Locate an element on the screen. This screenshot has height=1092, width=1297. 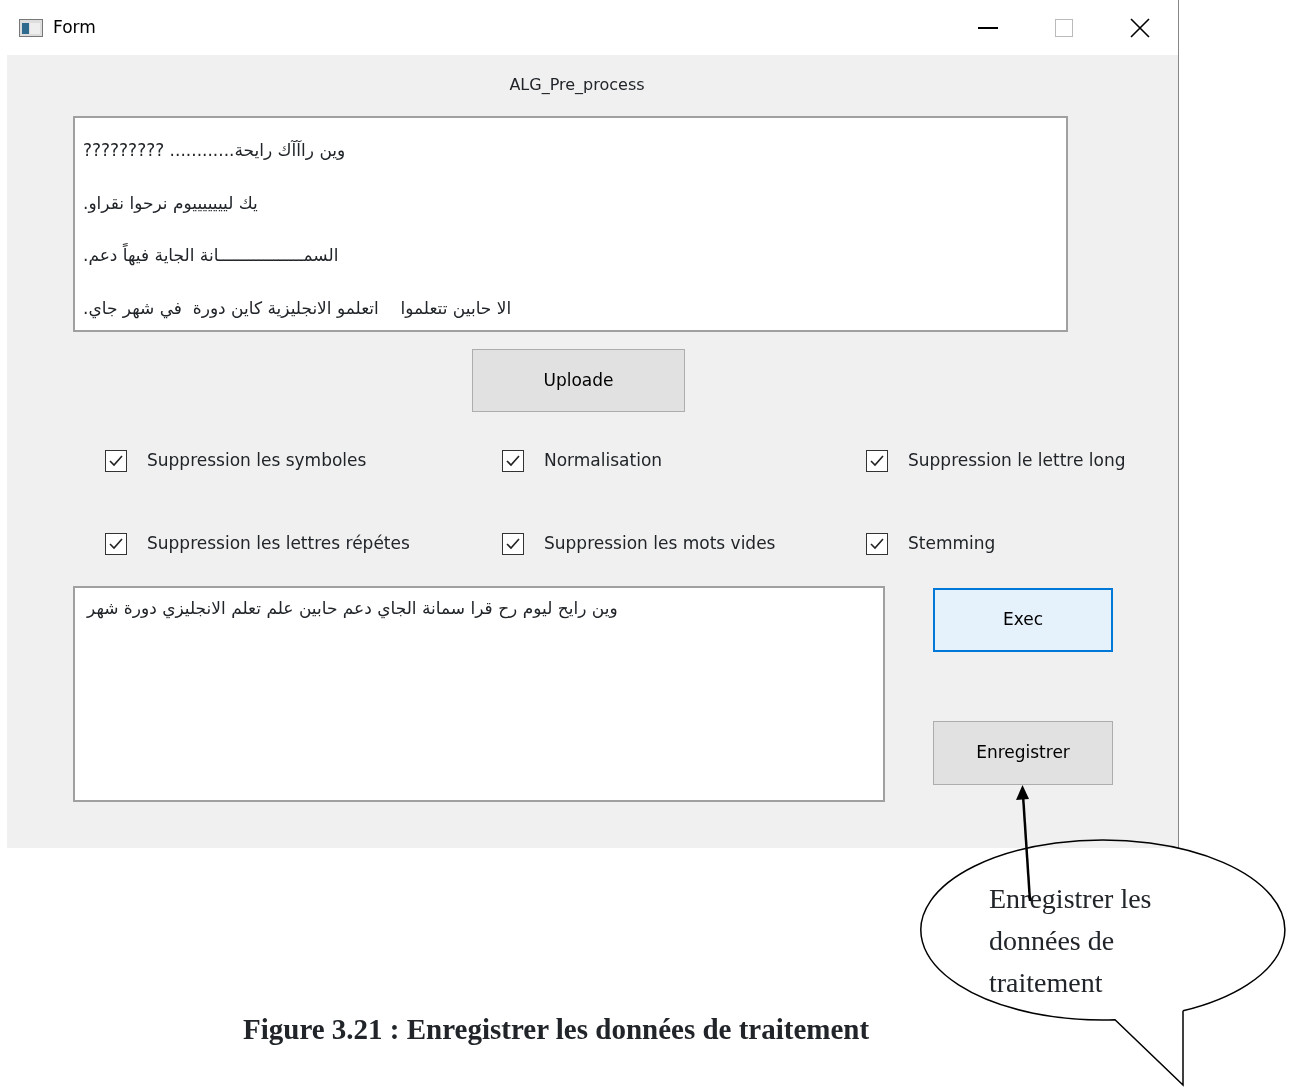
checkbox-label: Suppression les symboles is located at coordinates (257, 460).